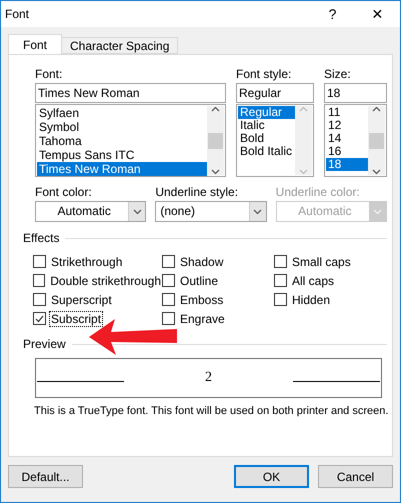 This screenshot has height=503, width=401. Describe the element at coordinates (338, 75) in the screenshot. I see `field-label: Size:` at that location.